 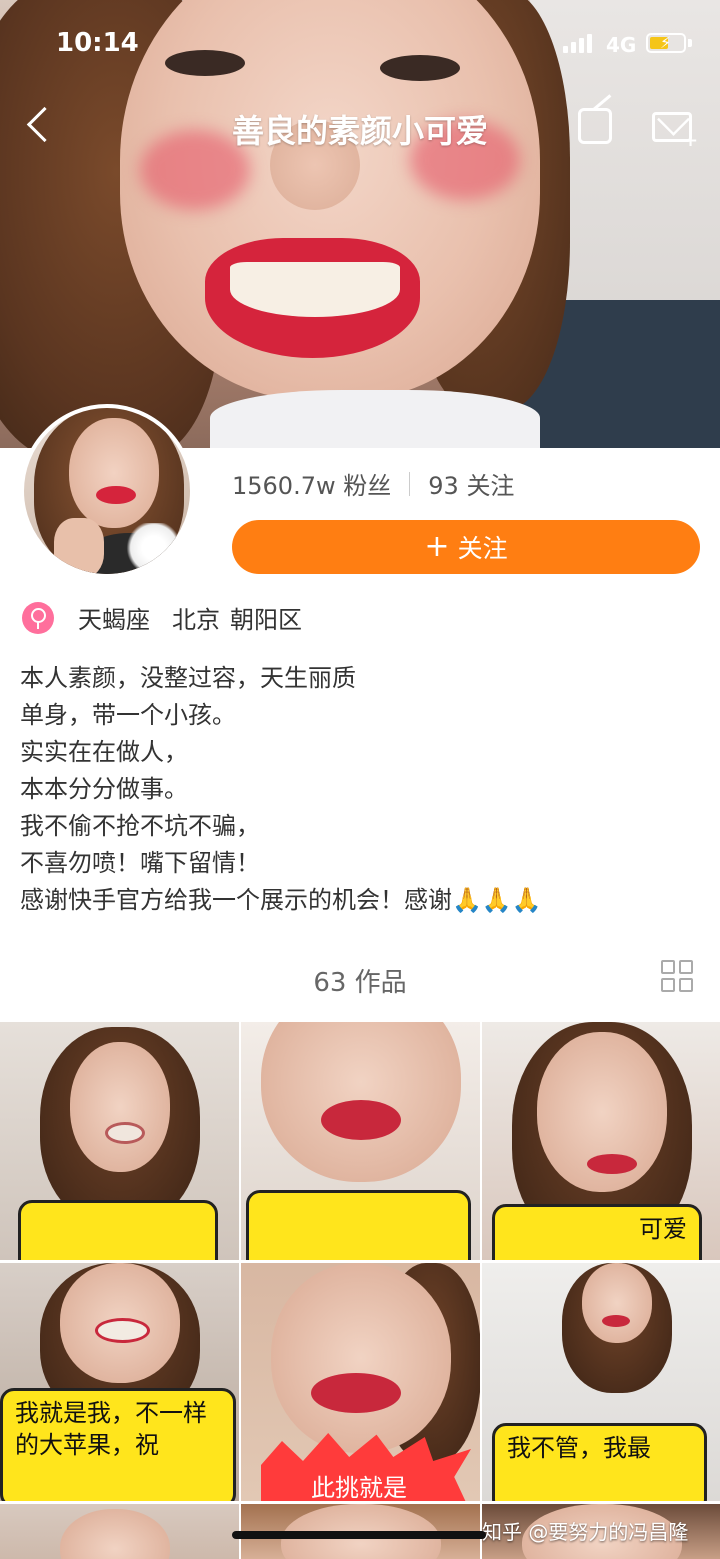 What do you see at coordinates (281, 900) in the screenshot?
I see `bio-line: 感谢快手官方给我一个展示的机会！感谢🙏🙏🙏` at bounding box center [281, 900].